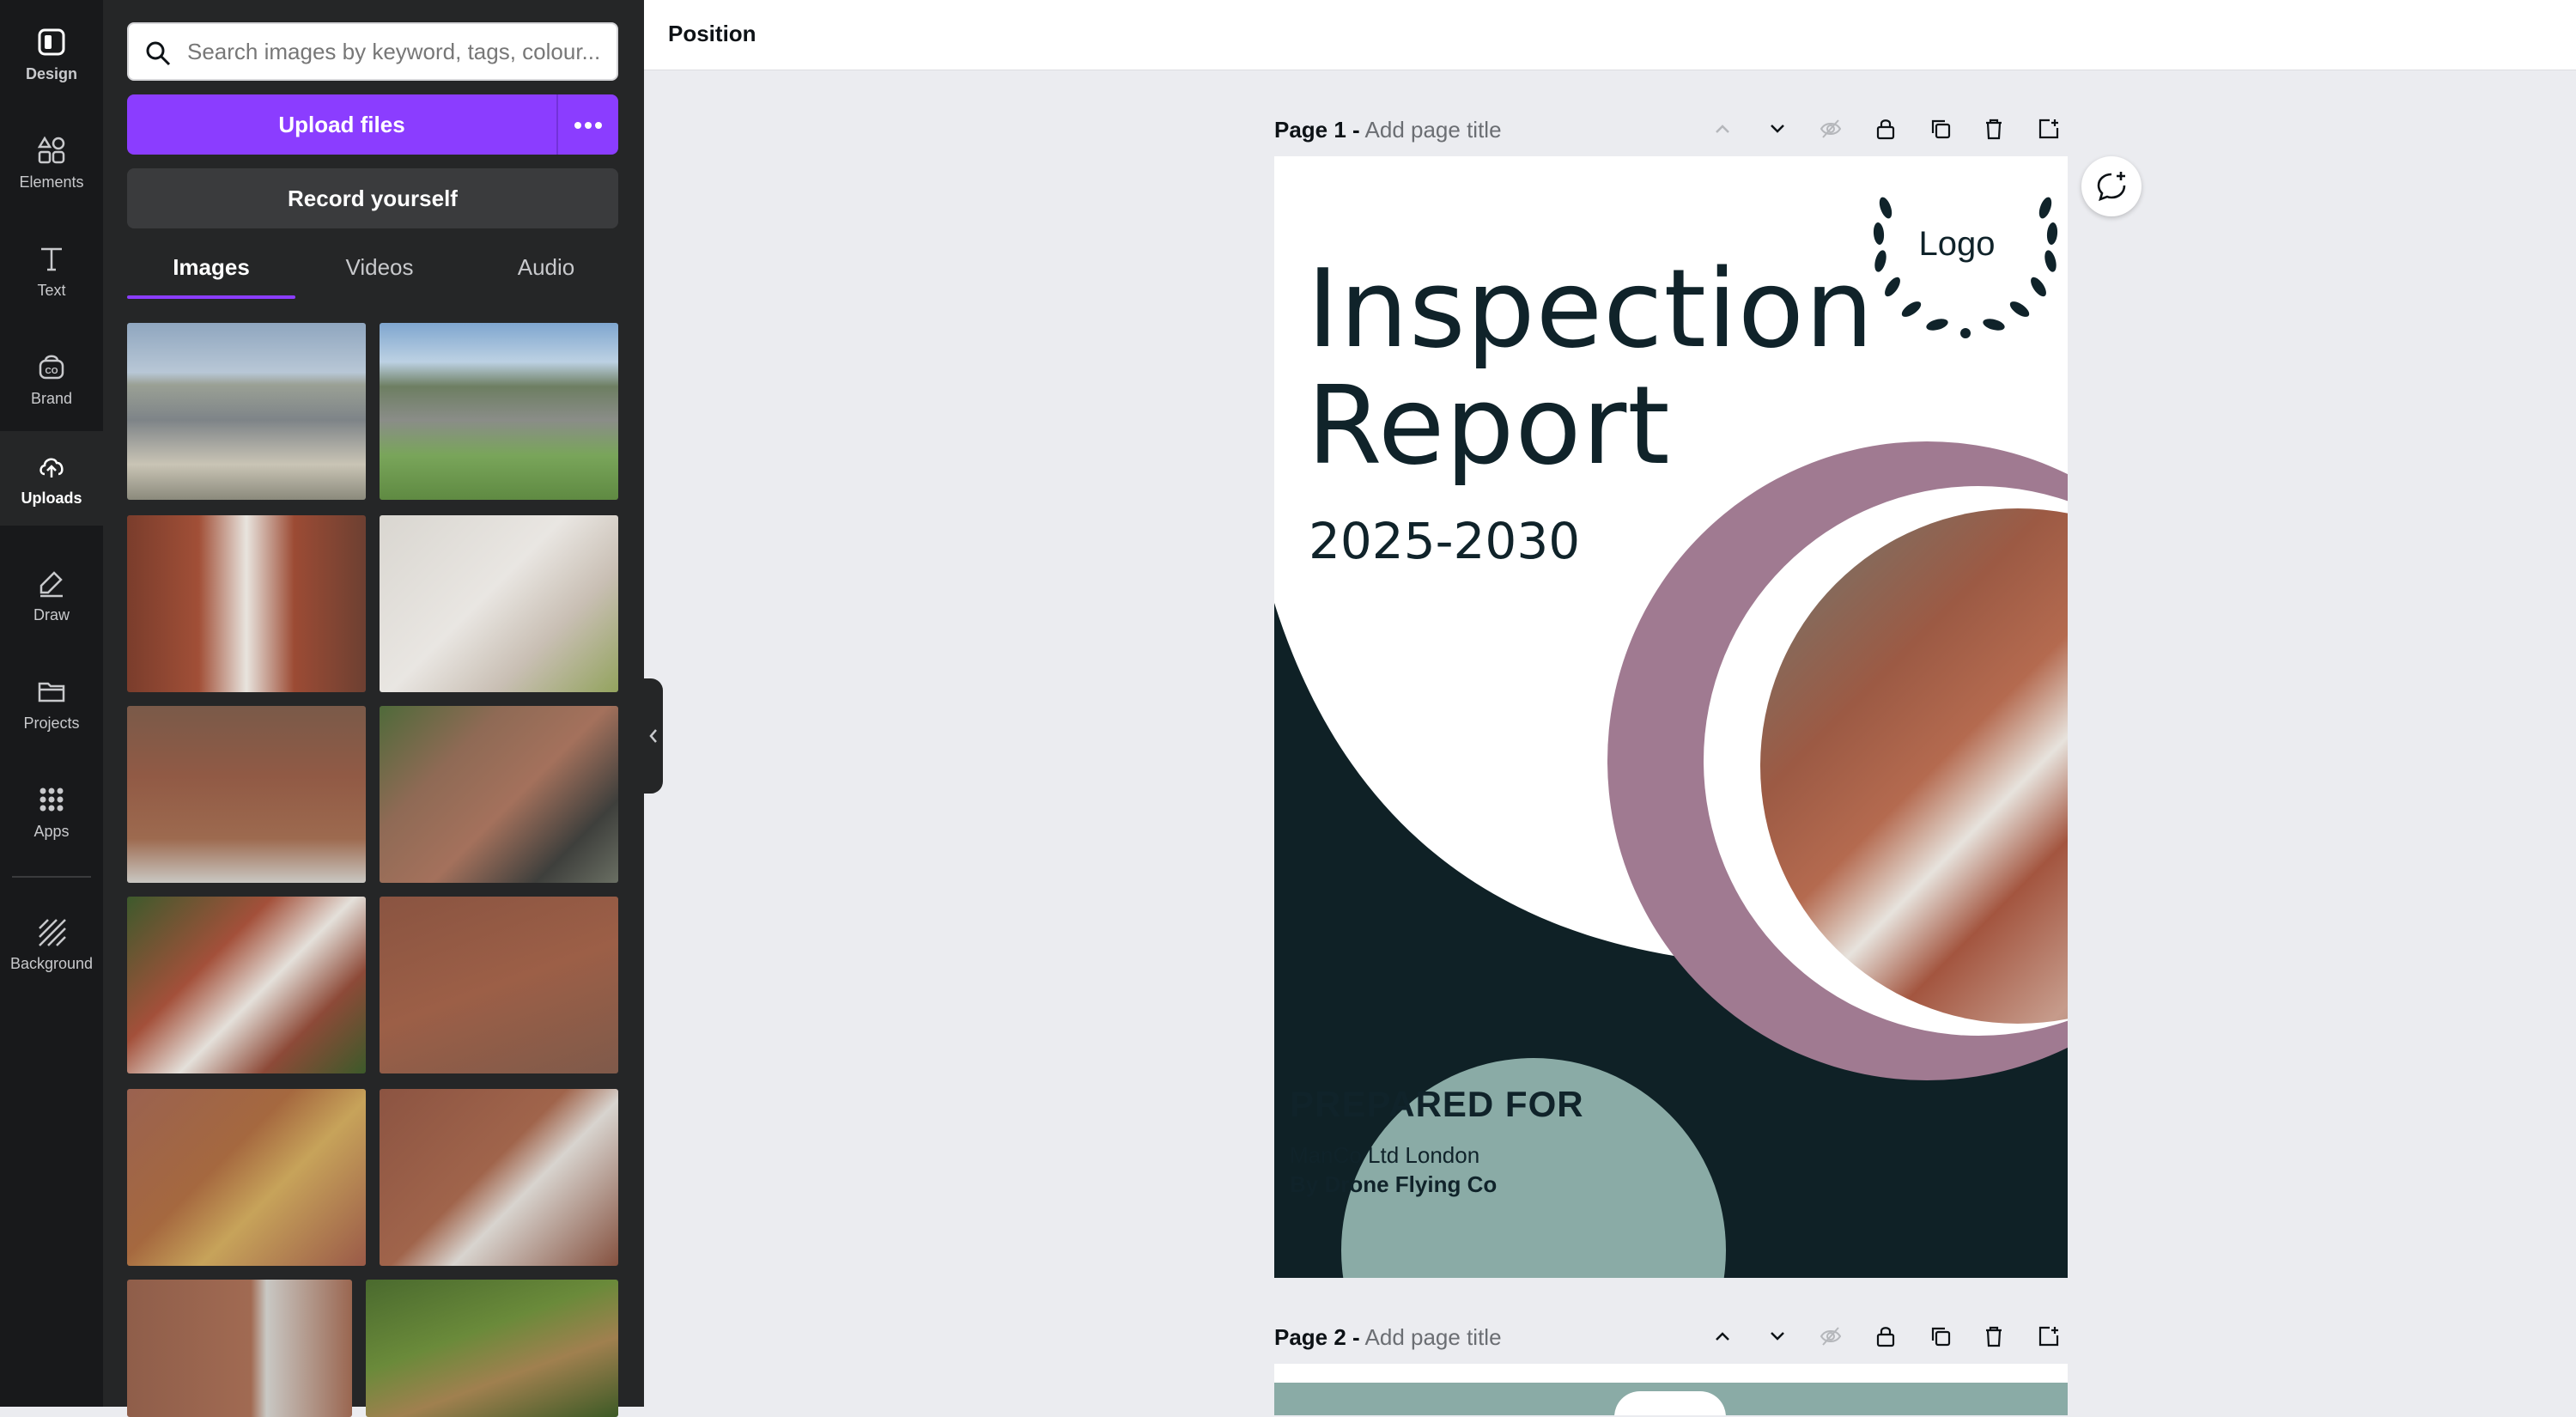 This screenshot has height=1417, width=2576. What do you see at coordinates (1317, 1337) in the screenshot?
I see `page-2-number: Page 2 -` at bounding box center [1317, 1337].